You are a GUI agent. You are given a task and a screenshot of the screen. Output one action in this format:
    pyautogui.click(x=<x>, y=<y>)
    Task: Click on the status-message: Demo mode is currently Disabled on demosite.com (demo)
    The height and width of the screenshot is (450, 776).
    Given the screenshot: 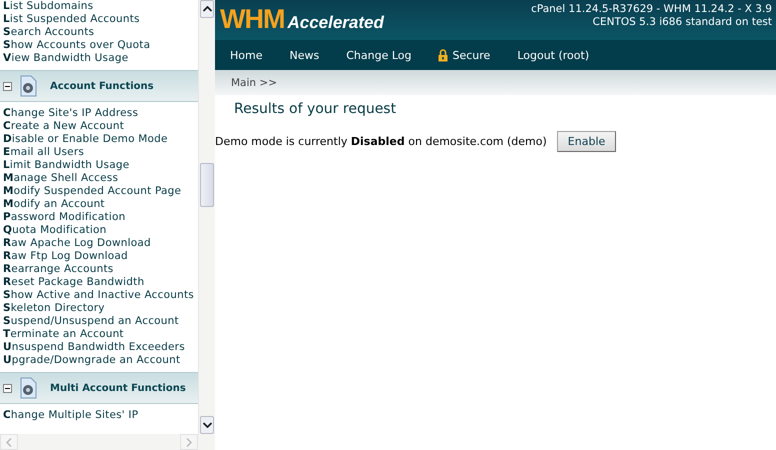 What is the action you would take?
    pyautogui.click(x=381, y=141)
    